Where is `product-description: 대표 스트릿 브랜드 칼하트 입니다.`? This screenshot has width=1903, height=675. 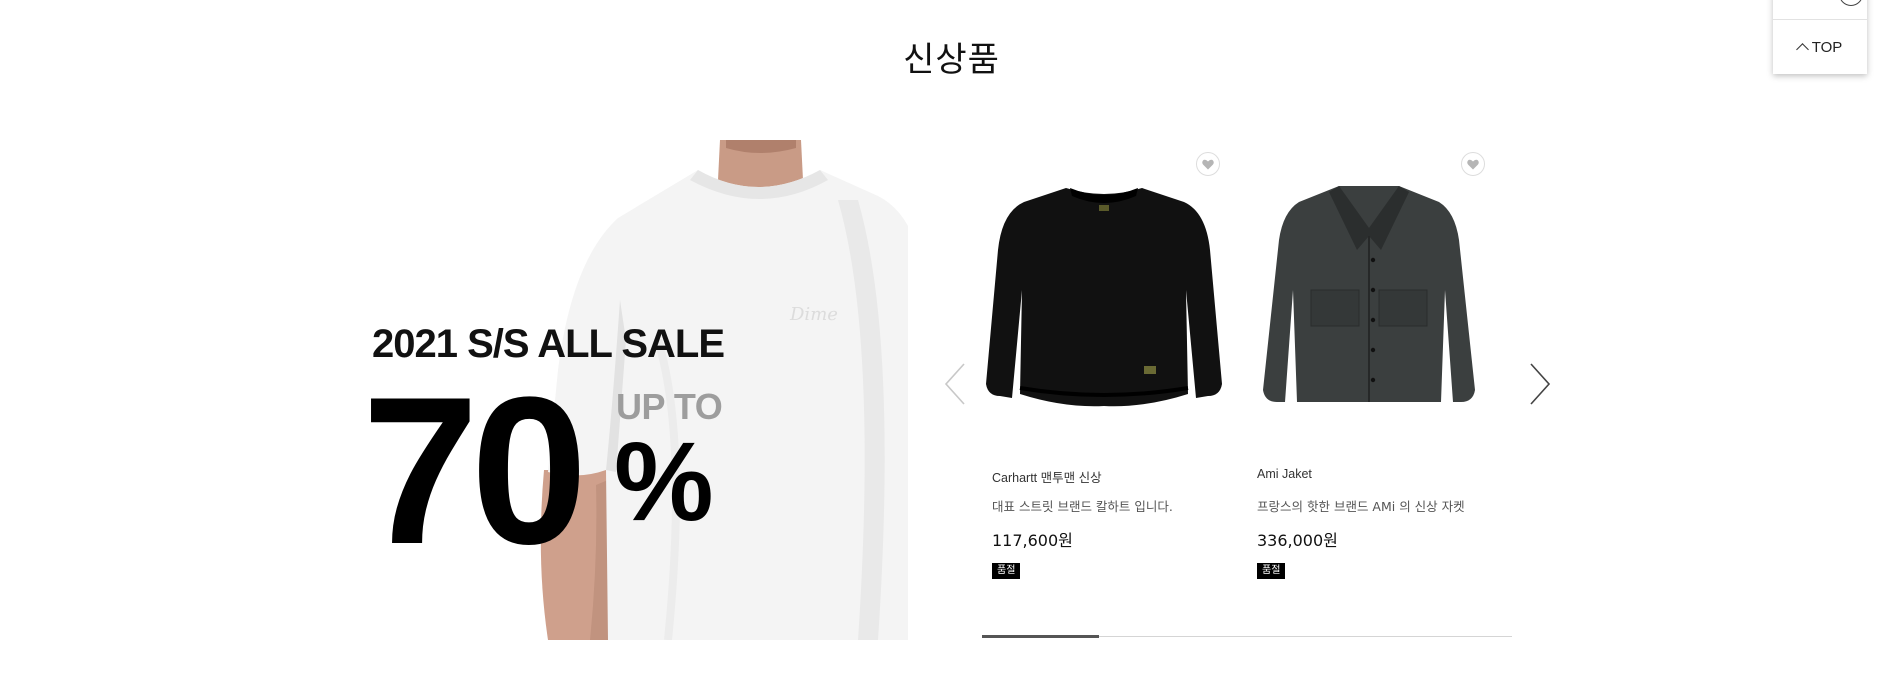
product-description: 대표 스트릿 브랜드 칼하트 입니다. is located at coordinates (1082, 506).